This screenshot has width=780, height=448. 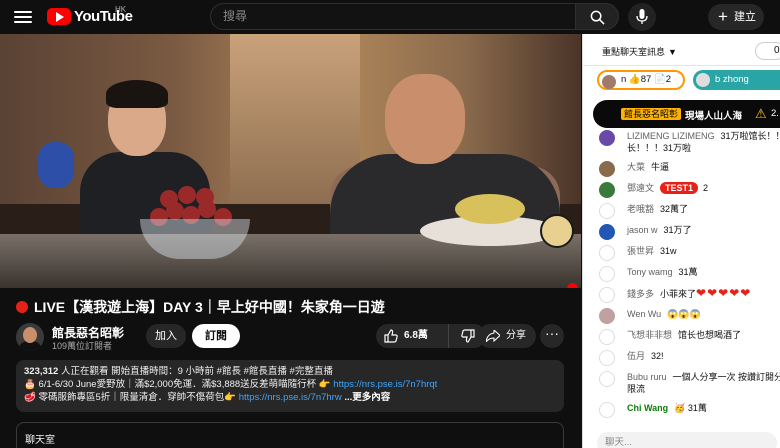 I want to click on chat-author-name: 老哦豁, so click(x=640, y=209).